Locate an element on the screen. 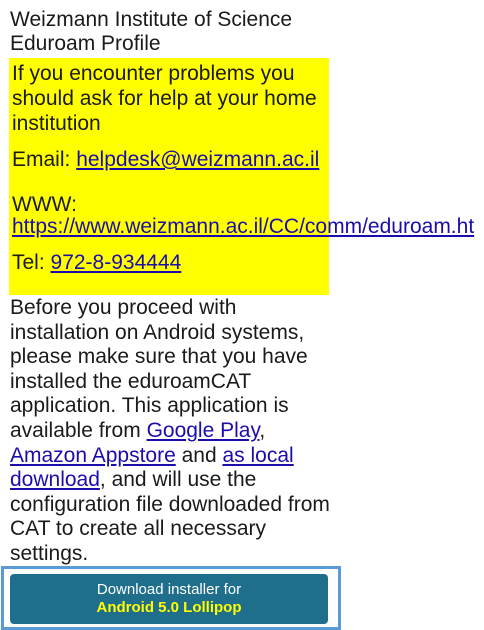 The image size is (484, 630). institution-name: Weizmann Institute of Science is located at coordinates (151, 19).